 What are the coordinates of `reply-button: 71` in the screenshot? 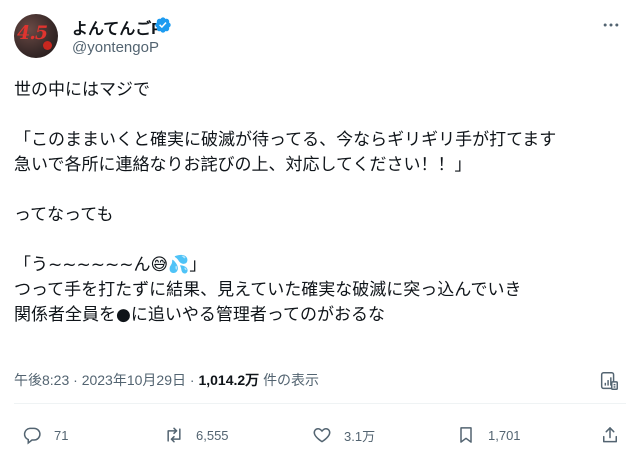 It's located at (45, 435).